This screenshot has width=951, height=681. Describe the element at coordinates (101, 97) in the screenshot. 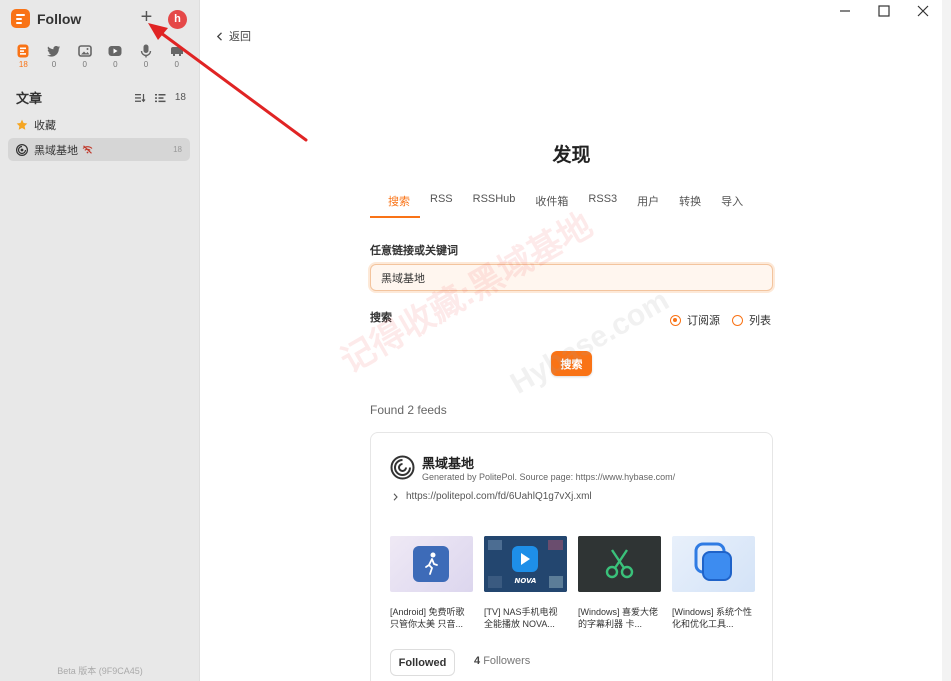

I see `section-header: 文章 18` at that location.